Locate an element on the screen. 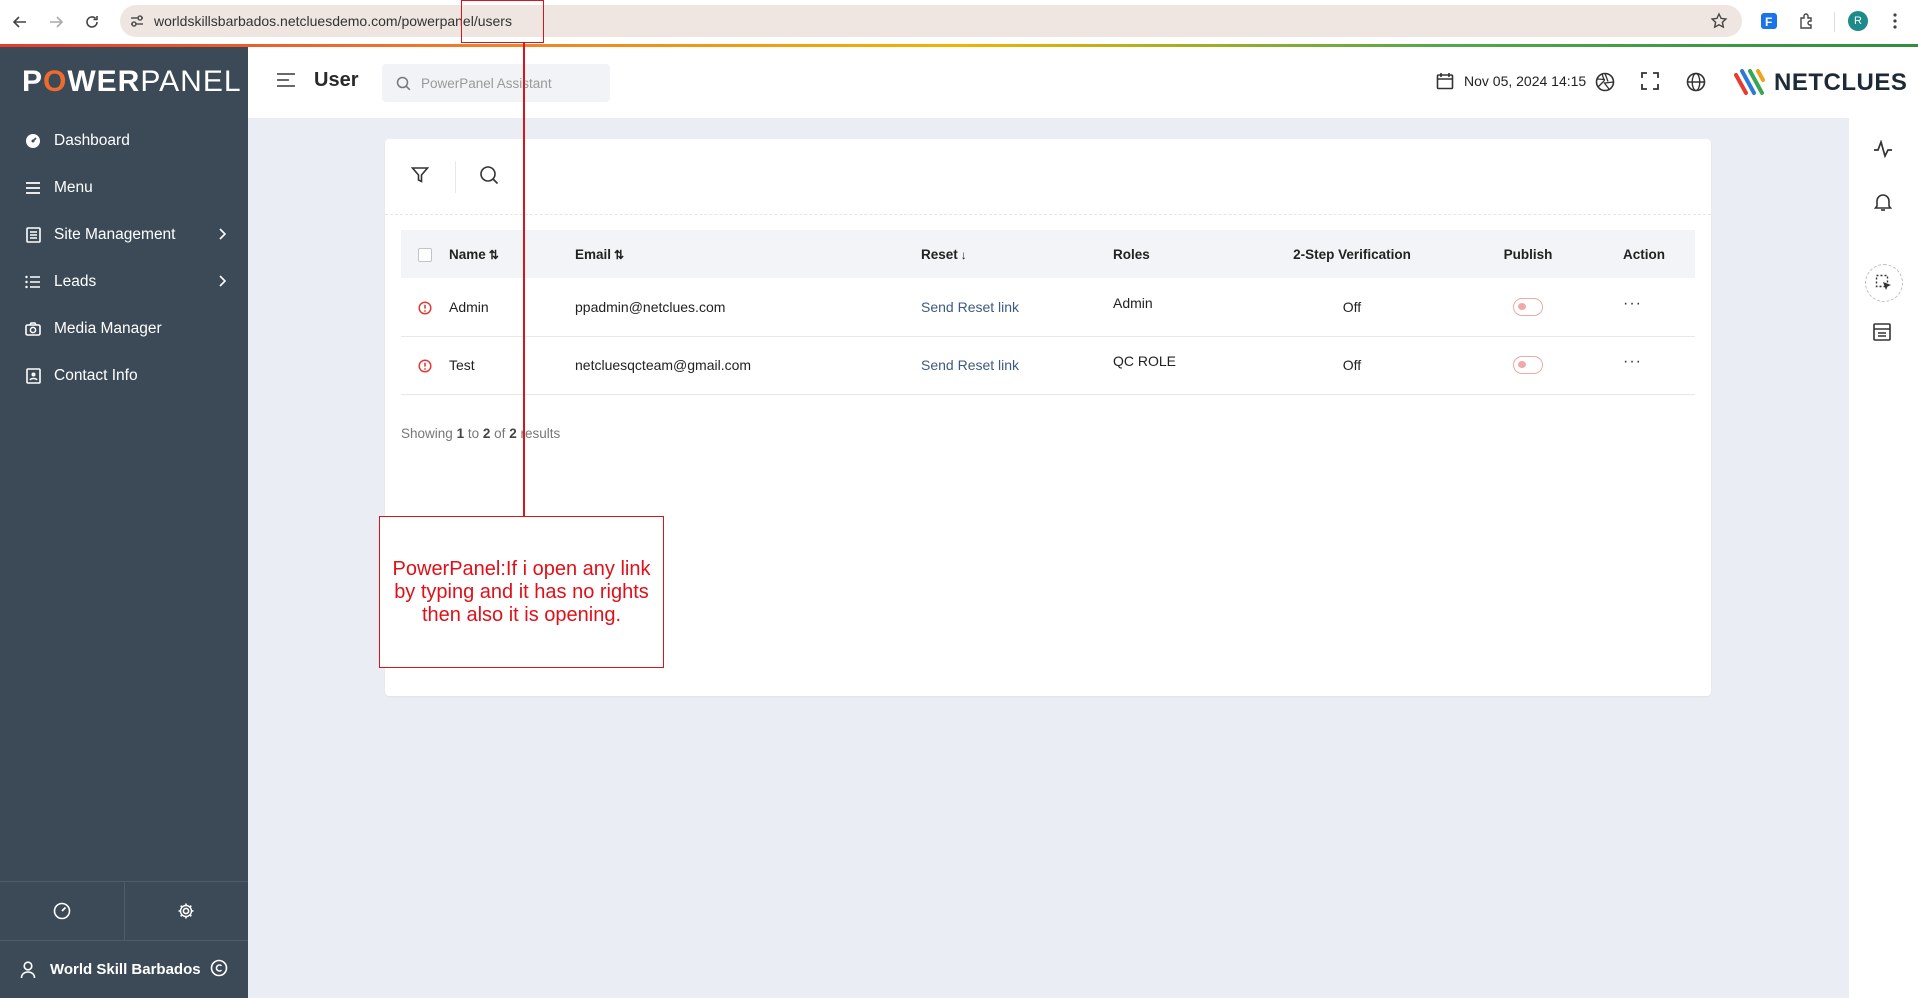 The height and width of the screenshot is (998, 1918). select-cursor-icon is located at coordinates (1883, 282).